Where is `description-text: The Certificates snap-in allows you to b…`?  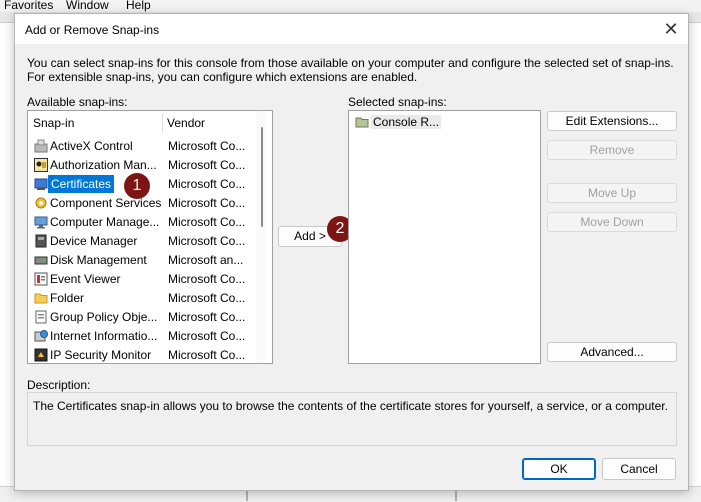 description-text: The Certificates snap-in allows you to b… is located at coordinates (350, 406).